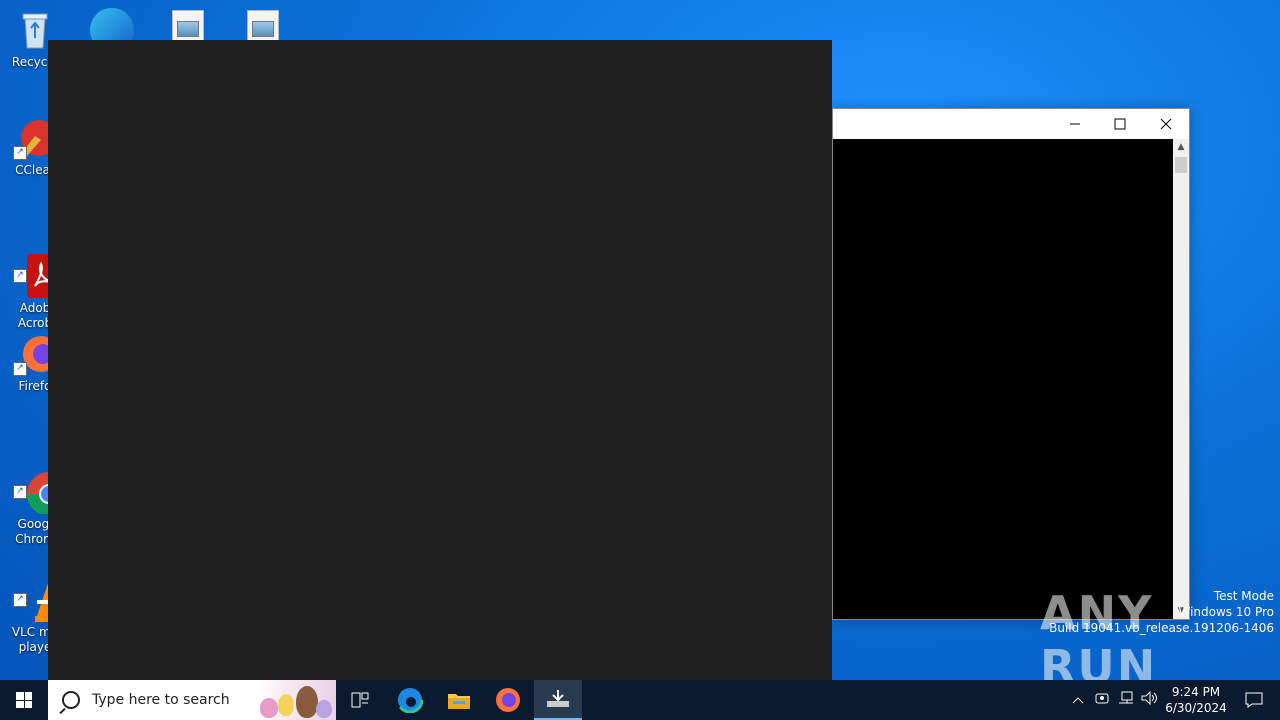 The image size is (1280, 720). I want to click on close-icon, so click(1166, 124).